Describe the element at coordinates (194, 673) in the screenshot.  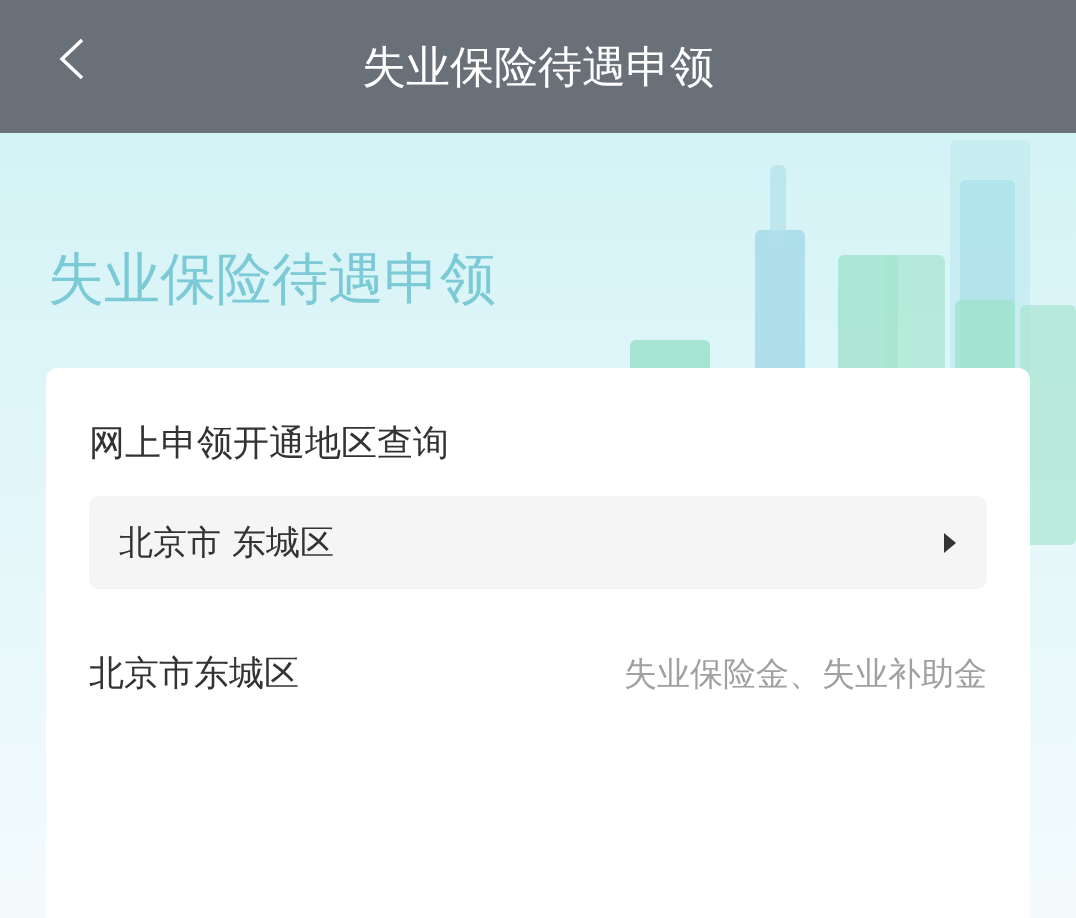
I see `region-name: 北京市东城区` at that location.